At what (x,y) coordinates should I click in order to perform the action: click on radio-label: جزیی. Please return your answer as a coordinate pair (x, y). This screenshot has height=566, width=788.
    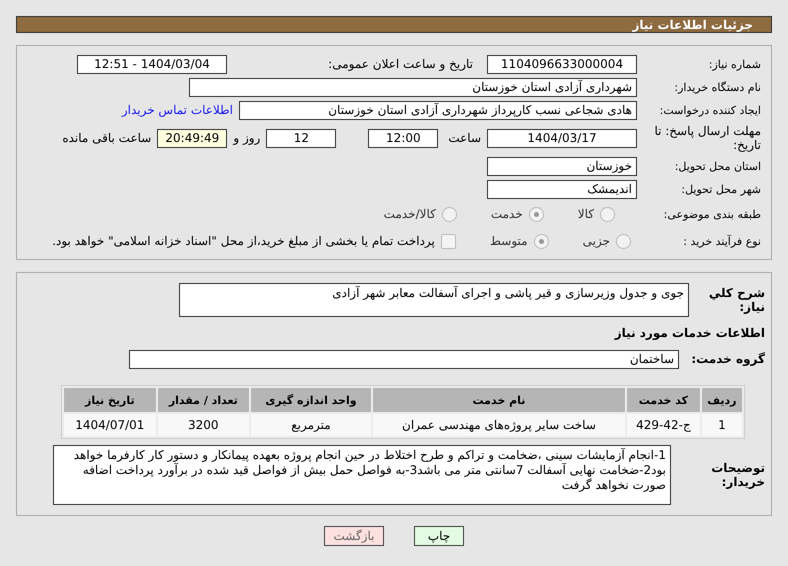
    Looking at the image, I should click on (596, 241).